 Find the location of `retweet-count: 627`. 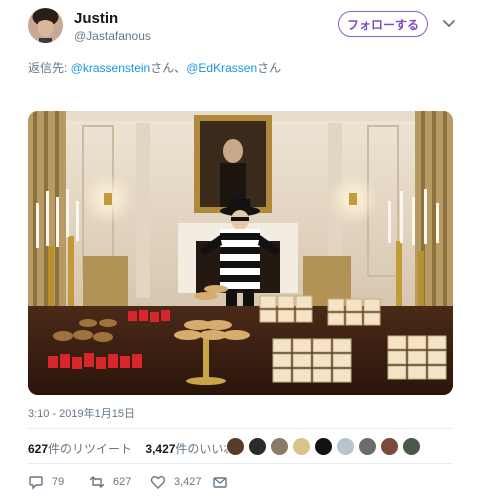

retweet-count: 627 is located at coordinates (38, 449).